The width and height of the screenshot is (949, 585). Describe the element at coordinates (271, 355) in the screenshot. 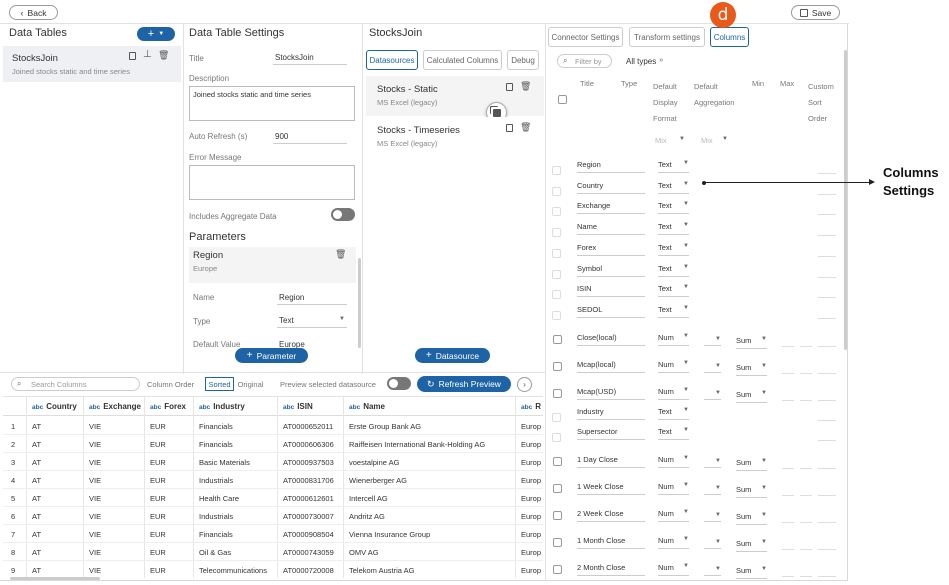

I see `add-parameter-button: + Parameter` at that location.